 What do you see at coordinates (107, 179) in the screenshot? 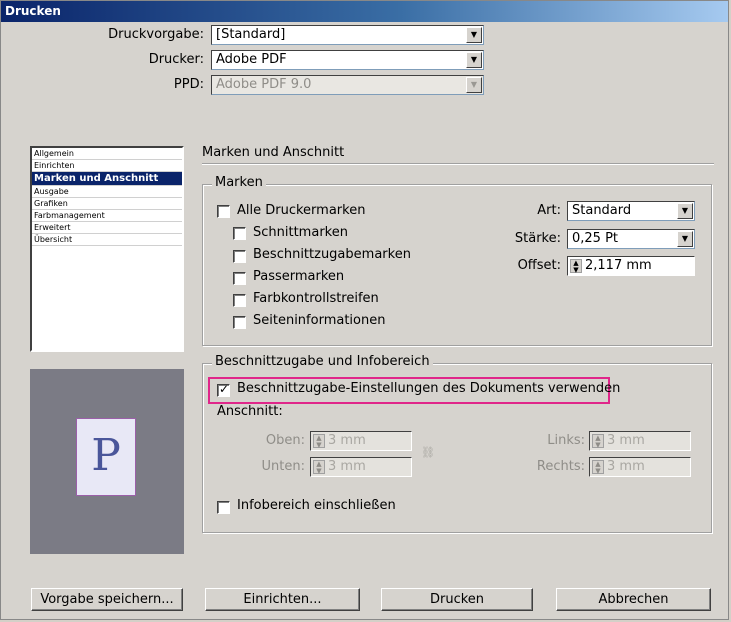
I see `sidebar-item-marken-und-anschnitt: Marken und Anschnitt` at bounding box center [107, 179].